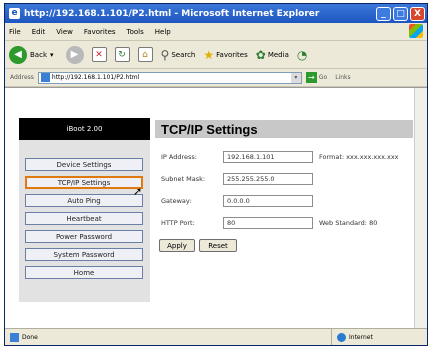 This screenshot has height=351, width=432. Describe the element at coordinates (420, 209) in the screenshot. I see `vertical-scrollbar` at that location.